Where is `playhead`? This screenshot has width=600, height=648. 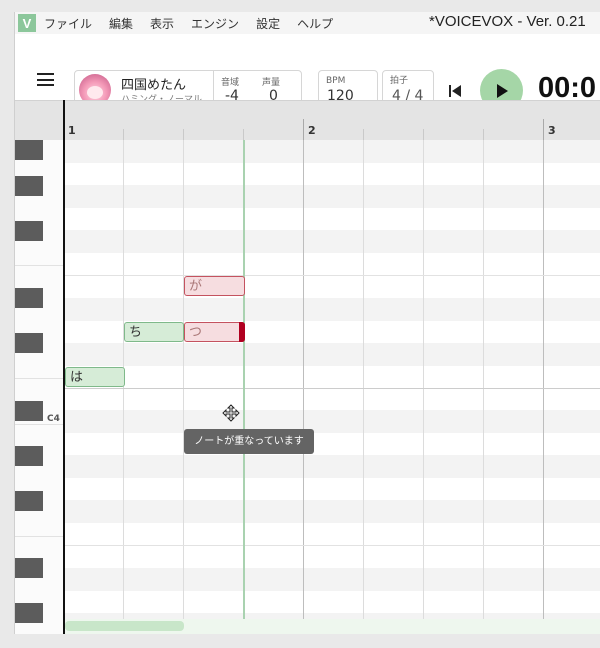 playhead is located at coordinates (244, 387).